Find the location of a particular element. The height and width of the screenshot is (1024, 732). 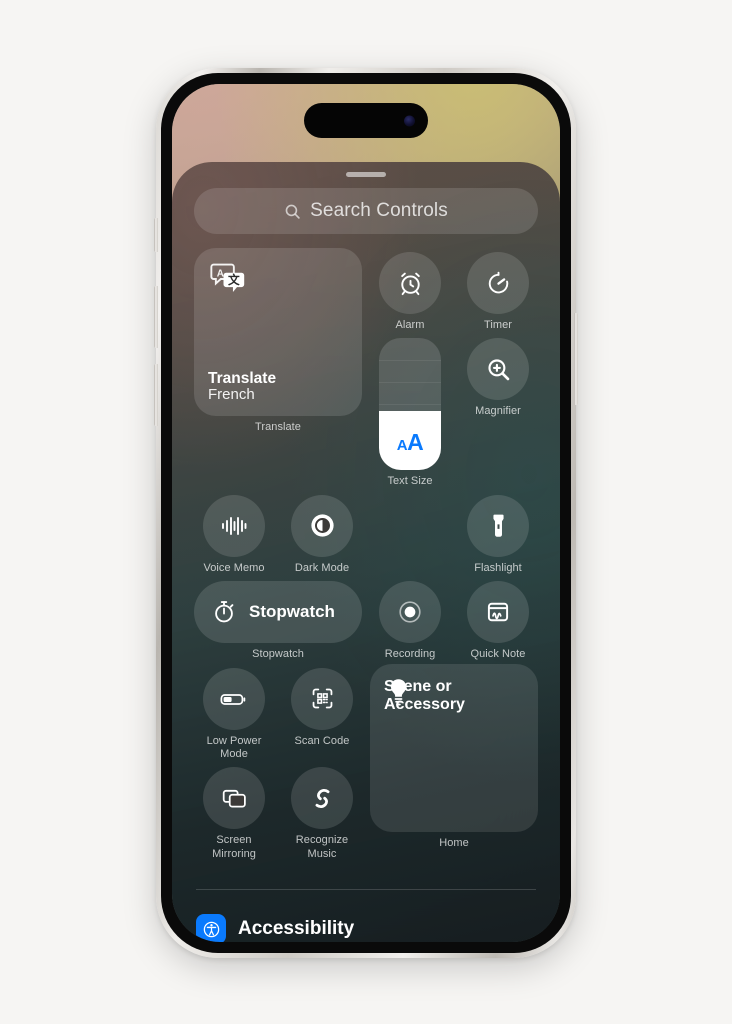

quick-note-caption: Quick Note is located at coordinates (498, 654).